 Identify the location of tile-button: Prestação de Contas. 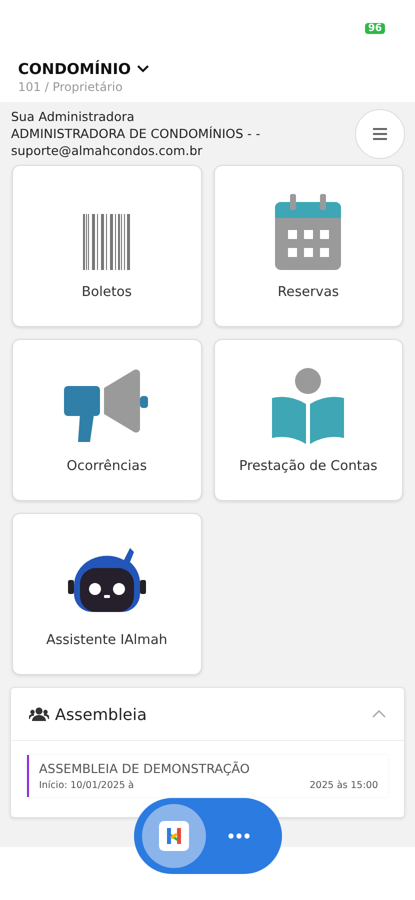
(308, 420).